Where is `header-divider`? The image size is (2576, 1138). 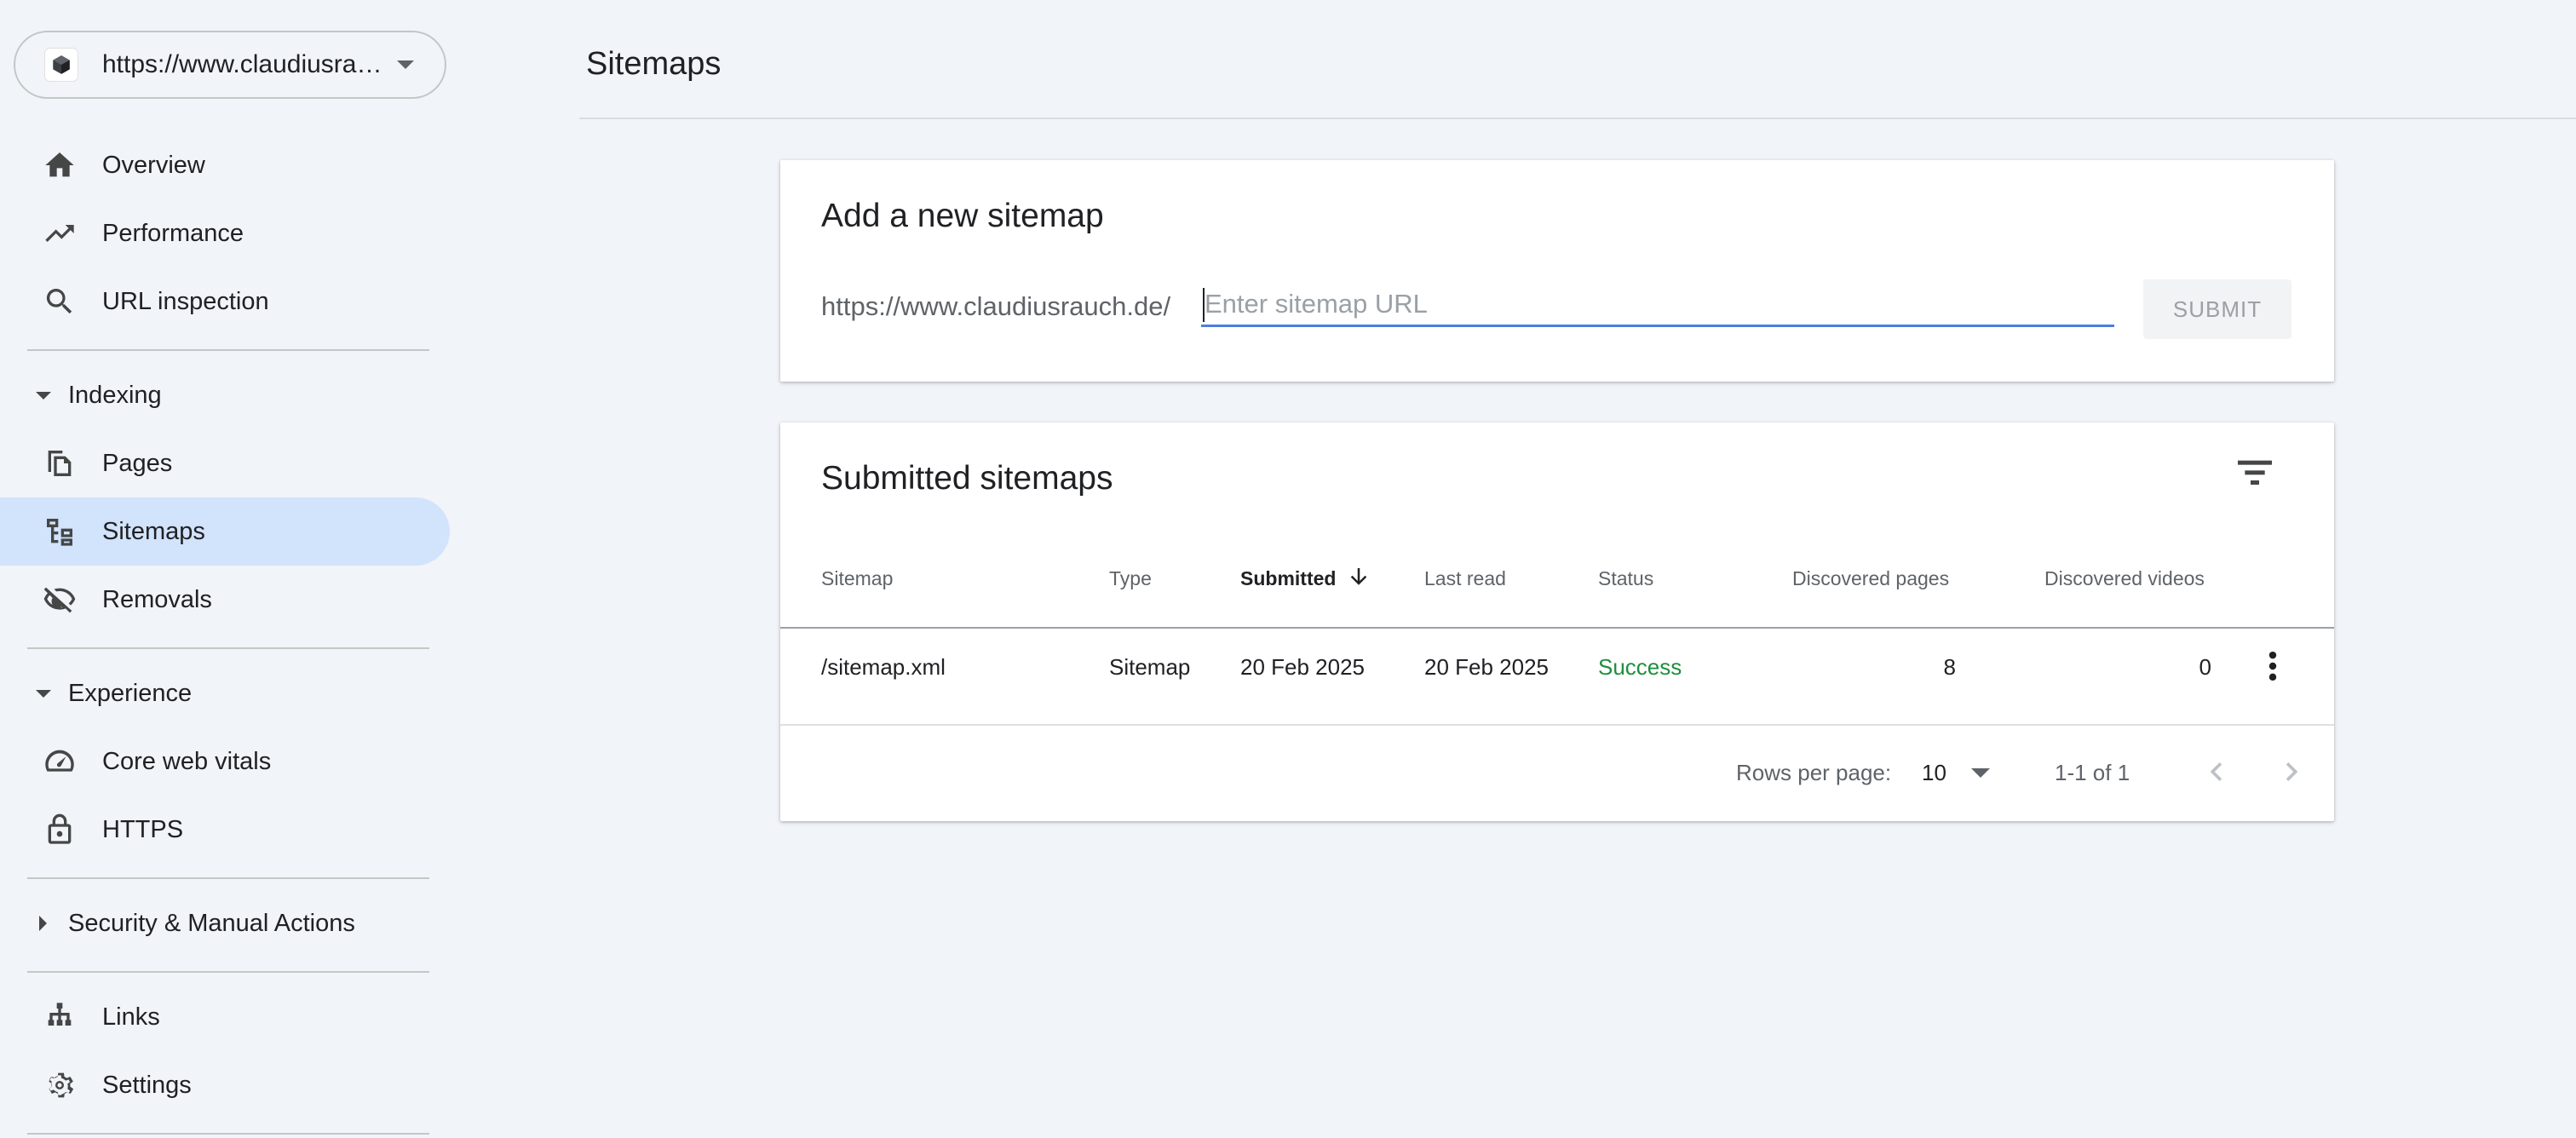 header-divider is located at coordinates (1578, 118).